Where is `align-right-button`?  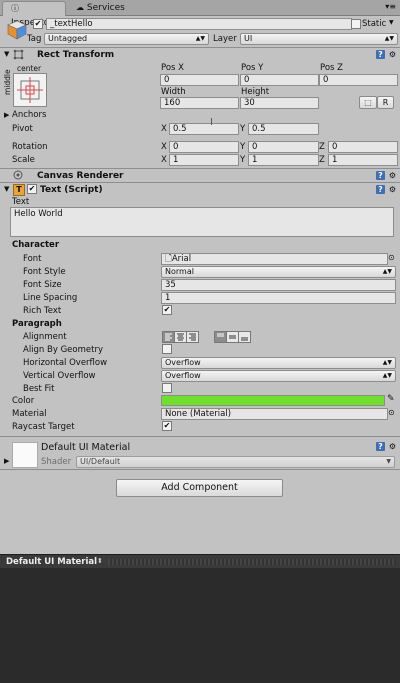
align-right-button is located at coordinates (192, 337).